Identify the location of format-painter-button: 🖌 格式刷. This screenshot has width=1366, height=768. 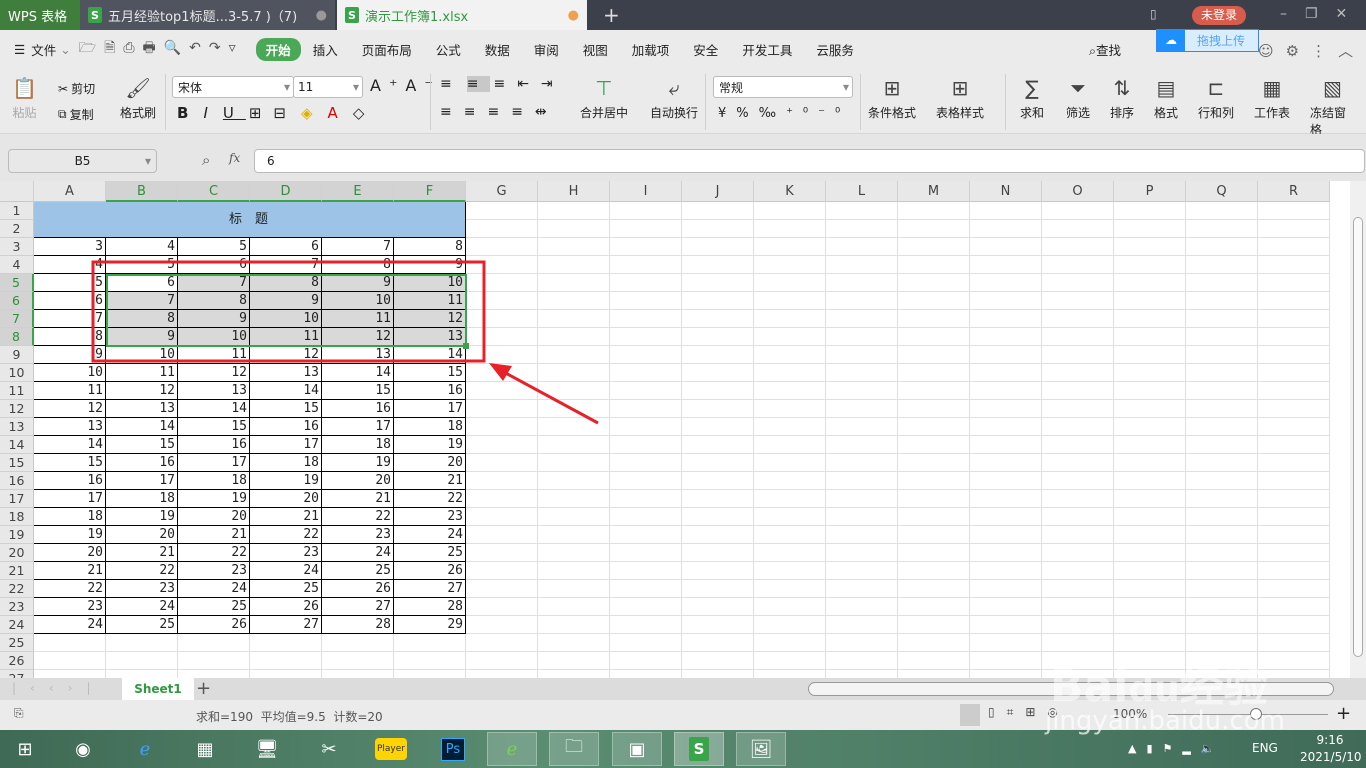
(138, 98).